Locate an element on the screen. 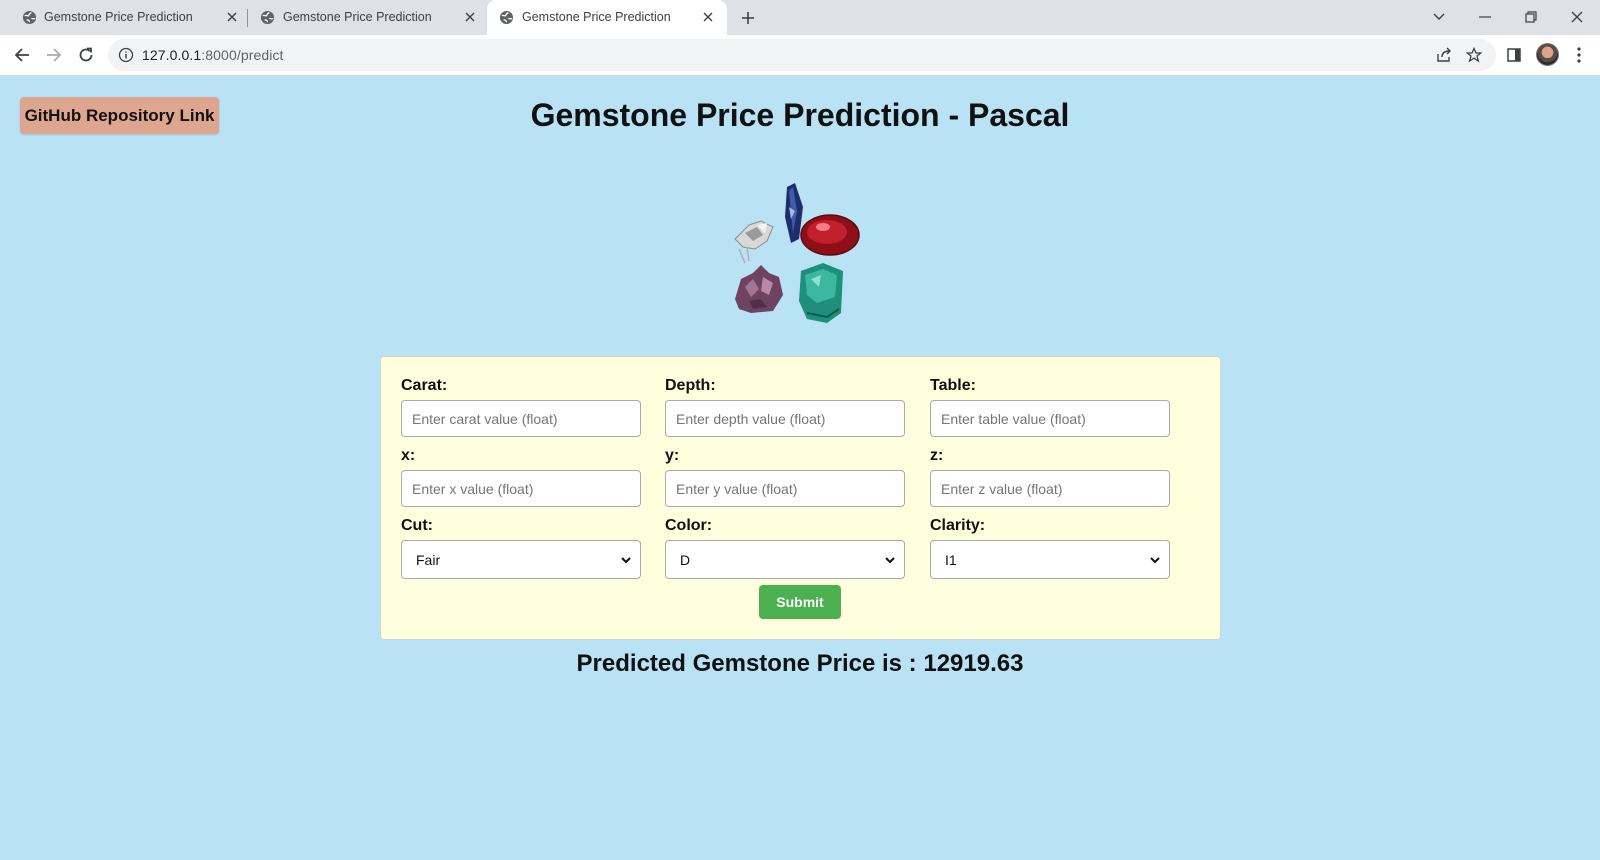 The width and height of the screenshot is (1600, 860). url-host: 127.0.0.1 is located at coordinates (172, 55).